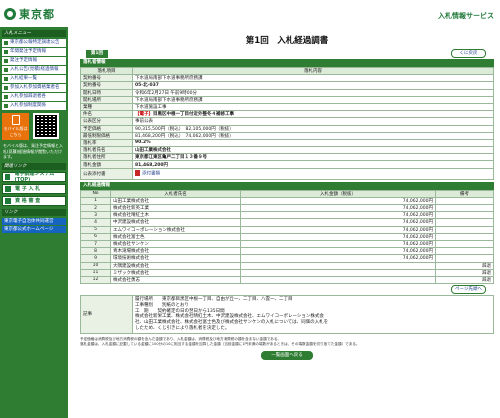 The width and height of the screenshot is (500, 418). I want to click on sidebar-item: 東京都公報特定調達公告, so click(34, 43).